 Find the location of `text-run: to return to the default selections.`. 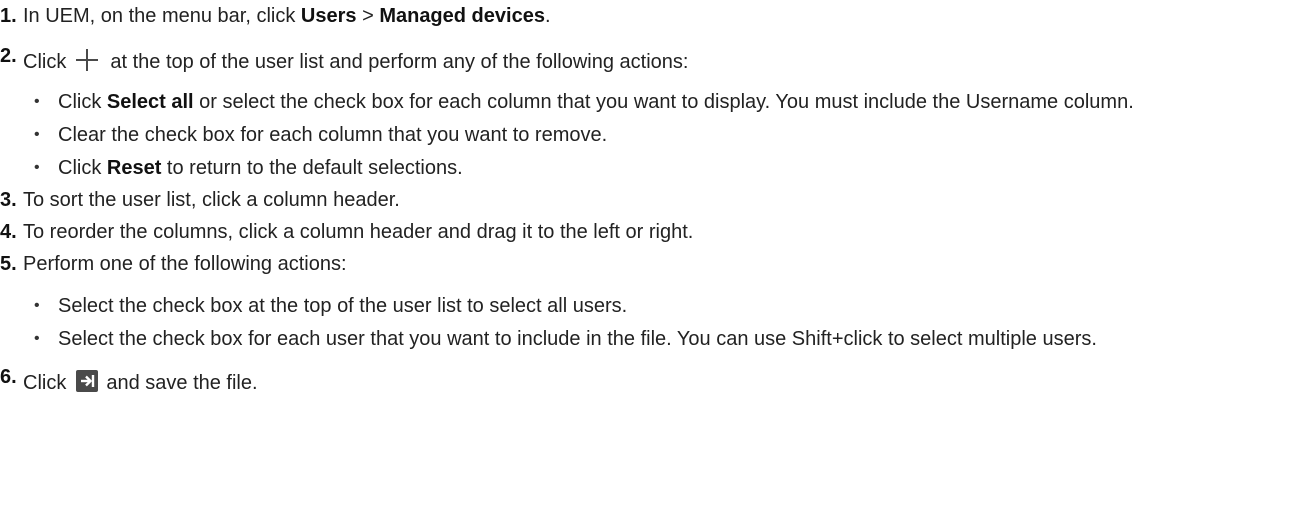

text-run: to return to the default selections. is located at coordinates (312, 168).